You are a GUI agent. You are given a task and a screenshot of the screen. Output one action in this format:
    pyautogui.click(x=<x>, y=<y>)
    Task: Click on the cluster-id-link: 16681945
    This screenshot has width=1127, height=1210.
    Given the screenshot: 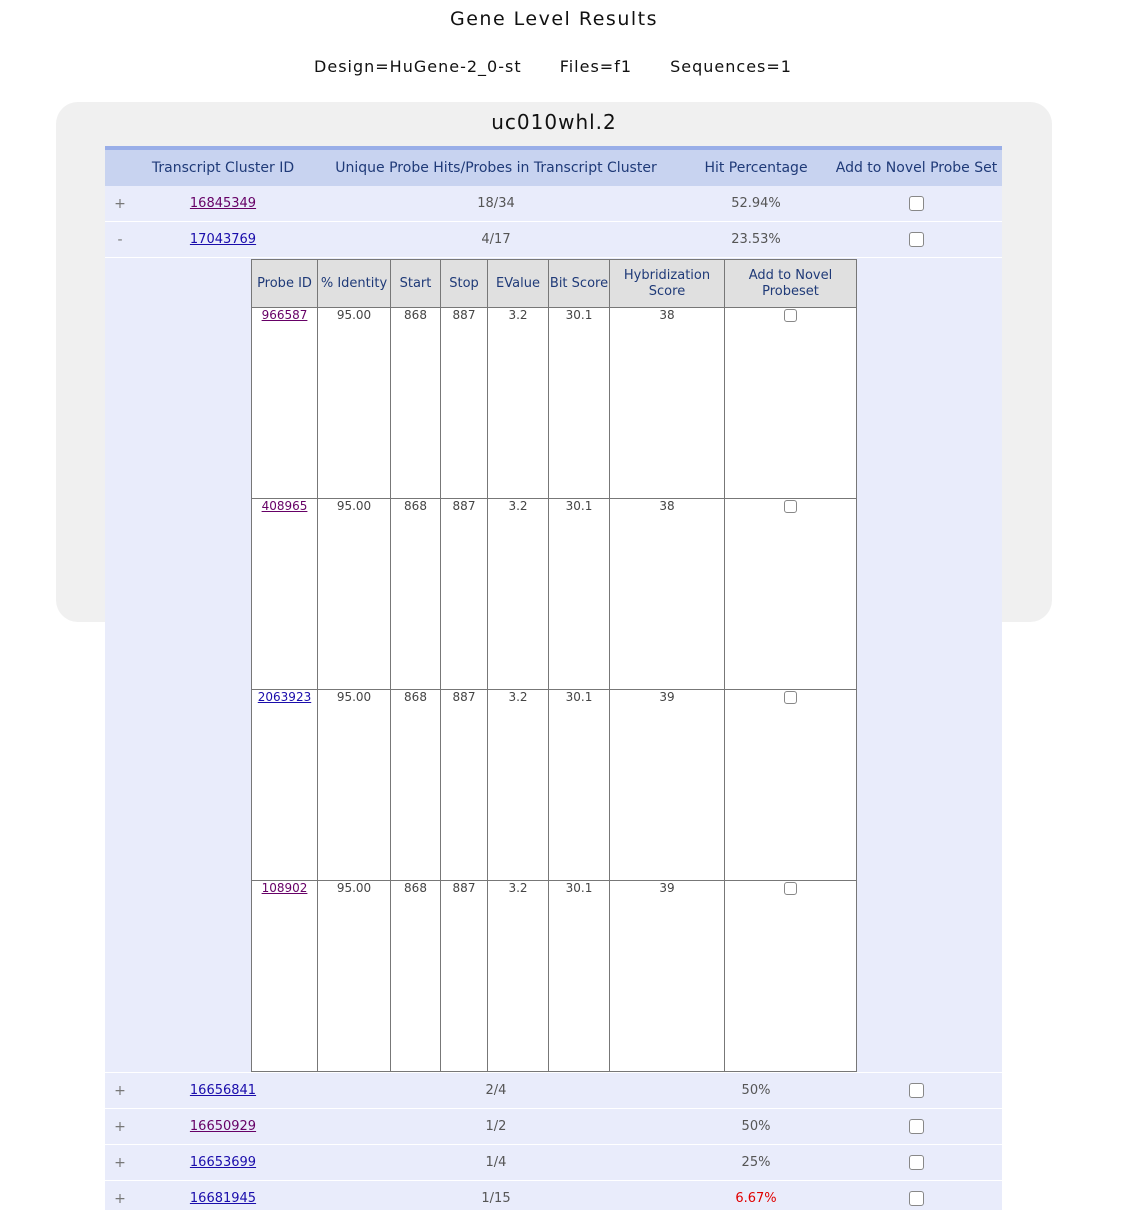 What is the action you would take?
    pyautogui.click(x=223, y=1198)
    